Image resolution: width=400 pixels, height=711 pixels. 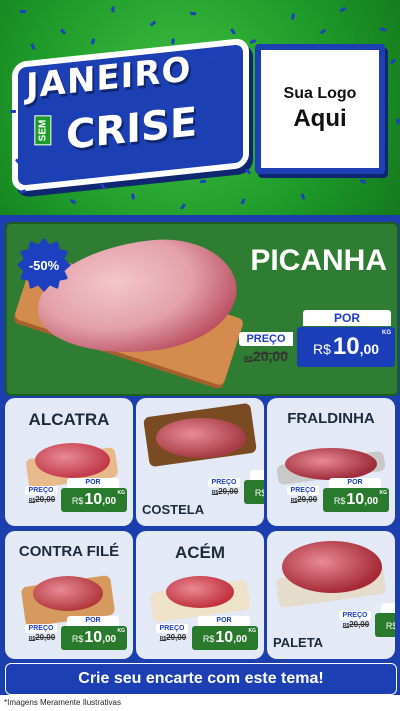 What do you see at coordinates (43, 130) in the screenshot?
I see `campaign-word-sem: SEM` at bounding box center [43, 130].